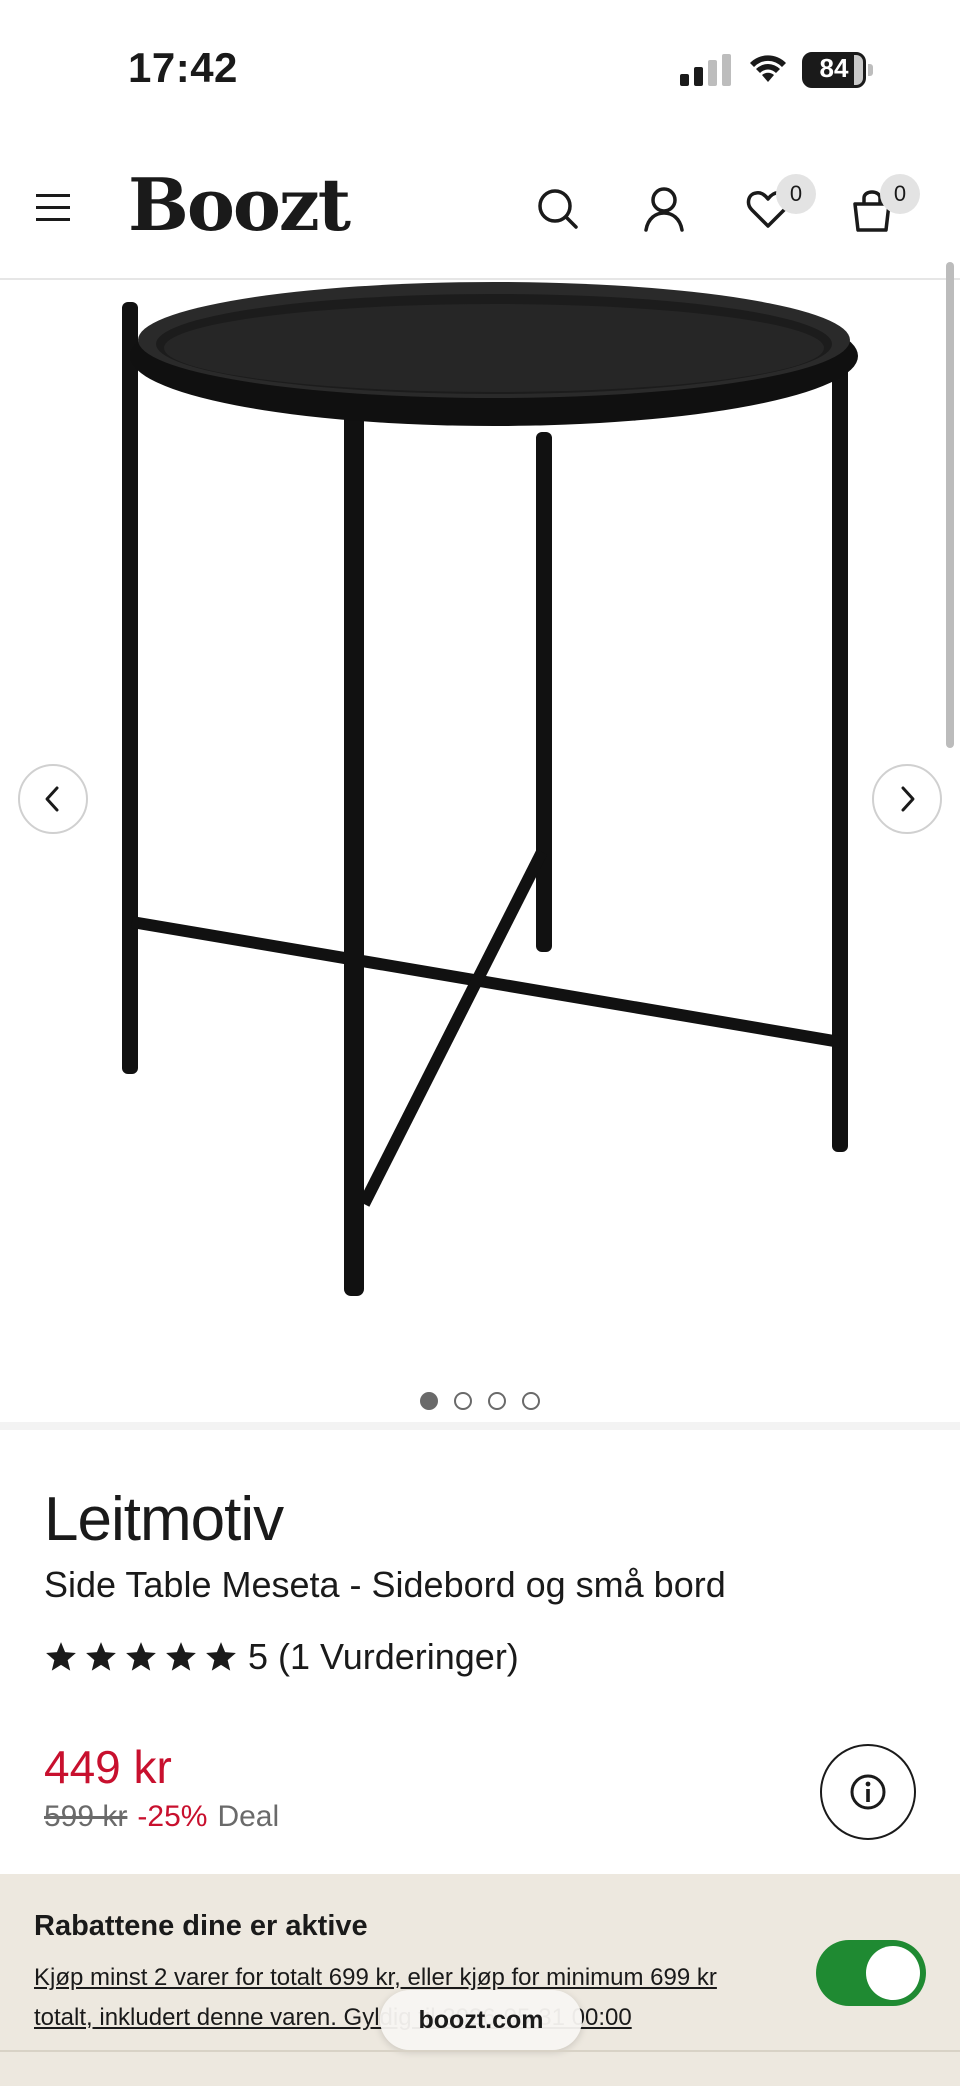 The width and height of the screenshot is (960, 2086). What do you see at coordinates (183, 67) in the screenshot?
I see `status-time: 17:42` at bounding box center [183, 67].